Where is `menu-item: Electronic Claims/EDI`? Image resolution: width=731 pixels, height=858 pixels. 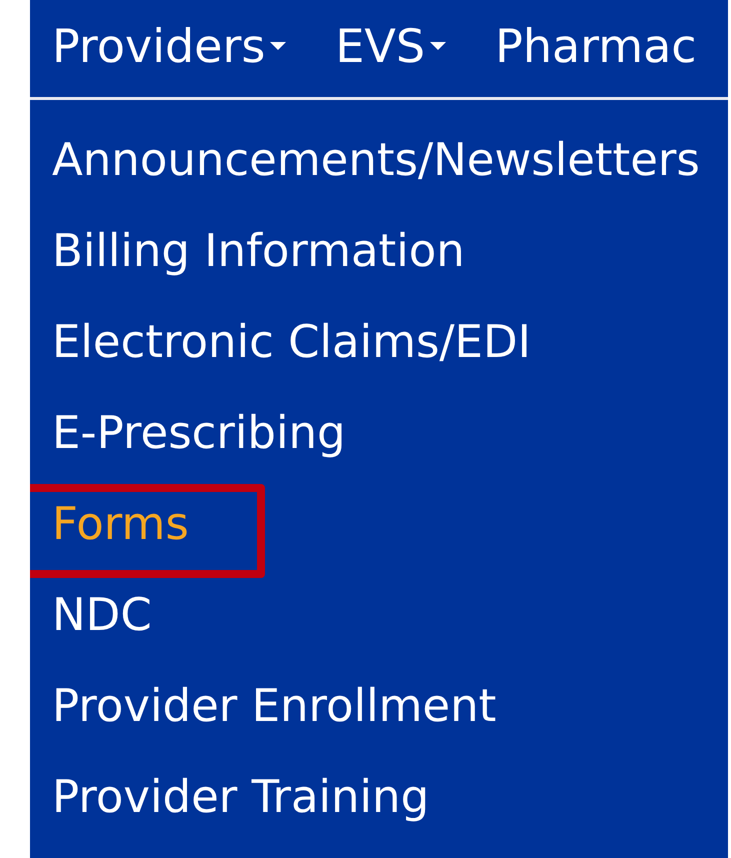 menu-item: Electronic Claims/EDI is located at coordinates (291, 341).